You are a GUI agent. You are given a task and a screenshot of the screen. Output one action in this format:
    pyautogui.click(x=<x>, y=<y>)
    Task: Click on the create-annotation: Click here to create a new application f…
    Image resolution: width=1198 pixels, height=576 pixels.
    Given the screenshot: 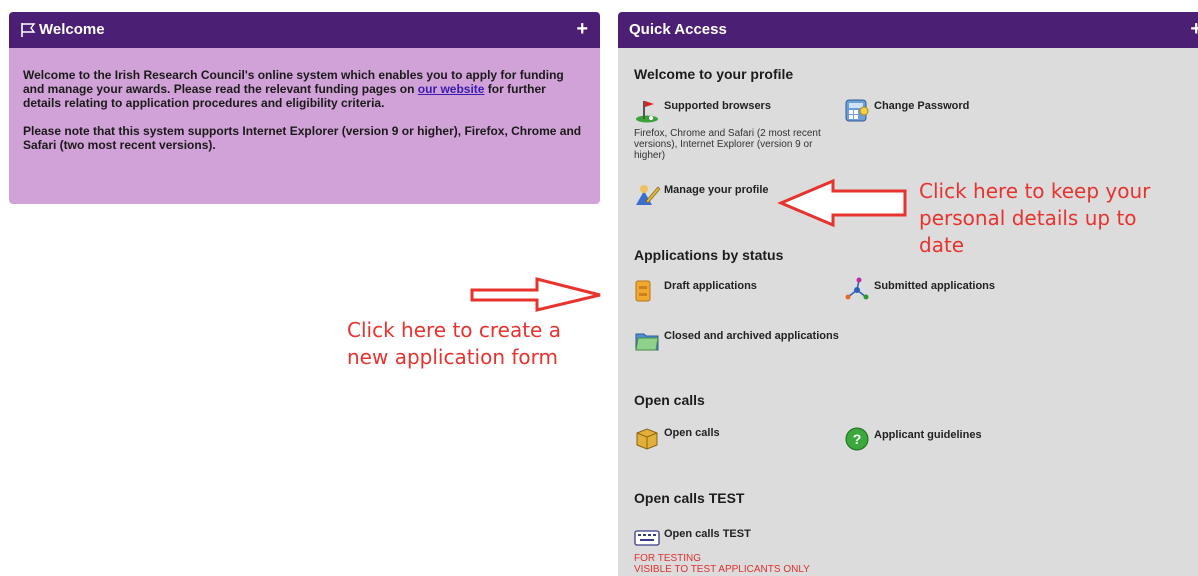 What is the action you would take?
    pyautogui.click(x=454, y=344)
    